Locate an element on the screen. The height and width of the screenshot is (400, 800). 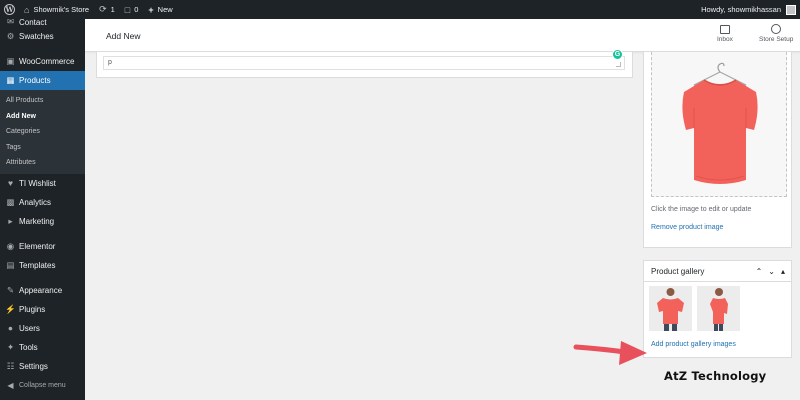
sidebar-item-marketing: ▸ Marketing is located at coordinates (42, 221).